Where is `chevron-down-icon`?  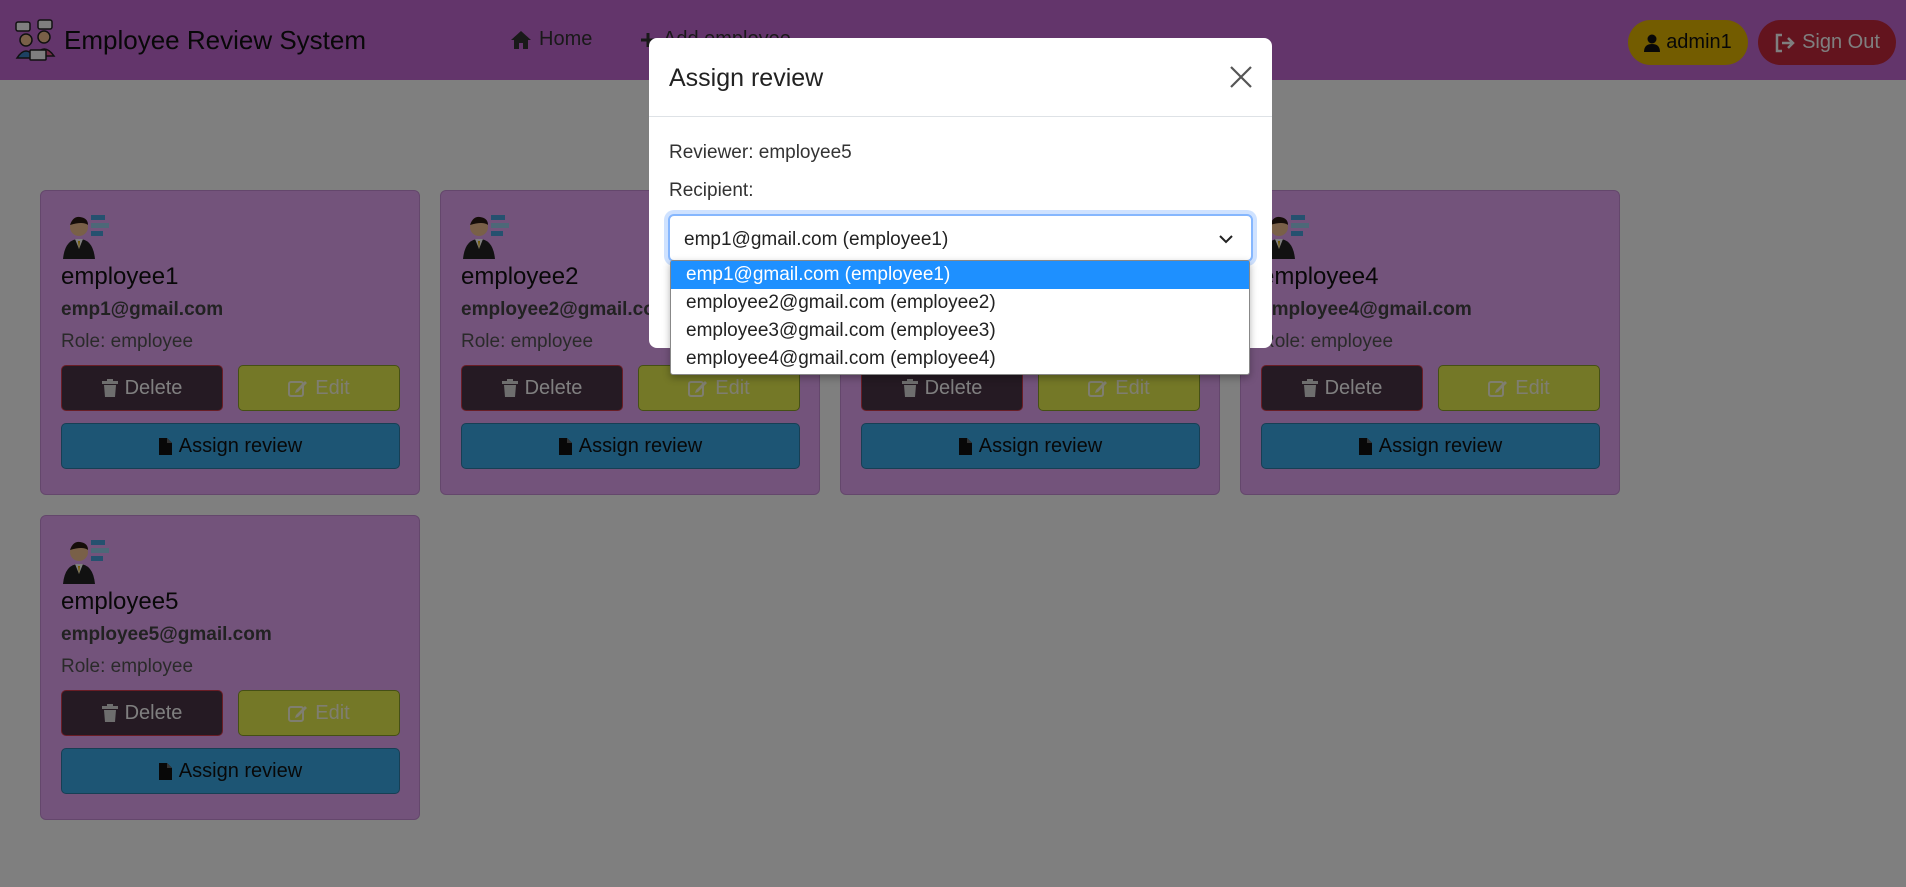
chevron-down-icon is located at coordinates (1226, 239).